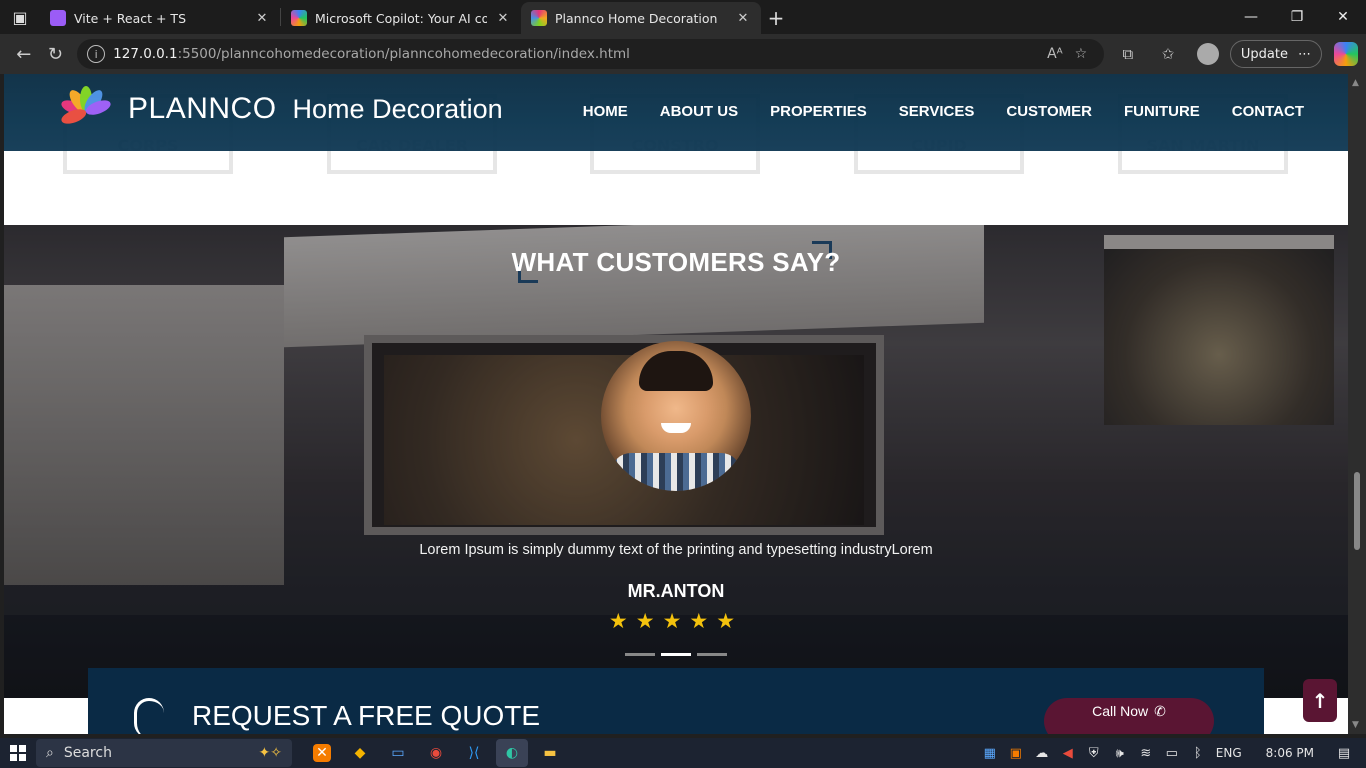 The height and width of the screenshot is (768, 1366). What do you see at coordinates (58, 18) in the screenshot?
I see `vite-favicon-icon` at bounding box center [58, 18].